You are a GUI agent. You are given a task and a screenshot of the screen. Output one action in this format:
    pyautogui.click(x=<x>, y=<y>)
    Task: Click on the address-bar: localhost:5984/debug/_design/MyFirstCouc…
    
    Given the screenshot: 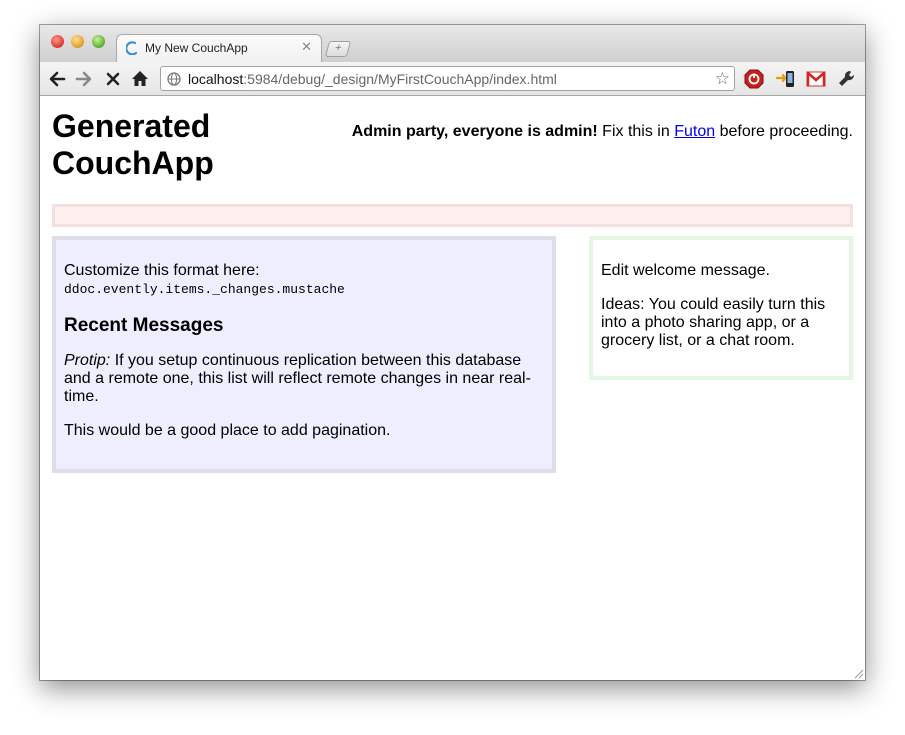 What is the action you would take?
    pyautogui.click(x=447, y=78)
    